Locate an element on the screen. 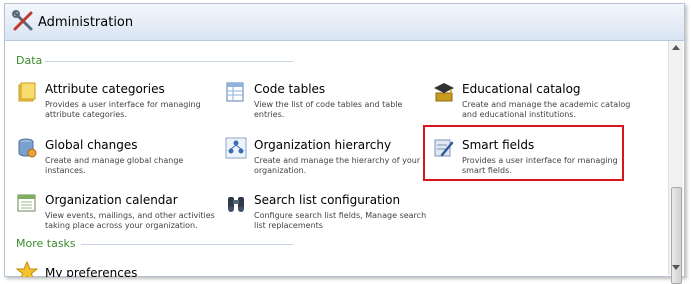 The height and width of the screenshot is (284, 691). task-name: Code tables is located at coordinates (289, 89).